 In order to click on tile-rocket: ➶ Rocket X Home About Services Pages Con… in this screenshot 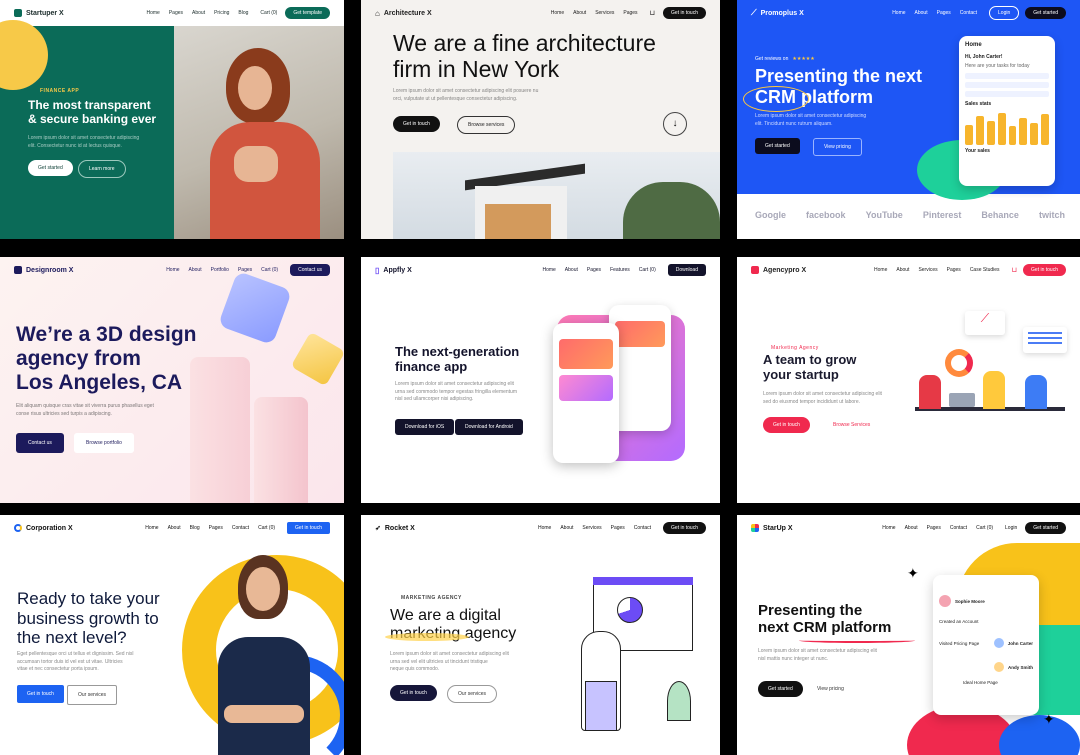, I will do `click(540, 635)`.